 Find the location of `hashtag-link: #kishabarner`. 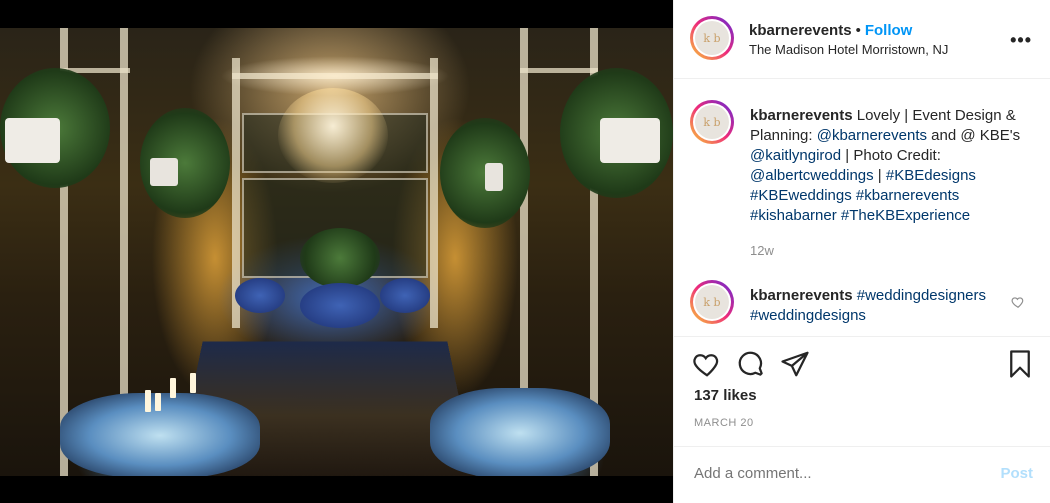

hashtag-link: #kishabarner is located at coordinates (793, 215).